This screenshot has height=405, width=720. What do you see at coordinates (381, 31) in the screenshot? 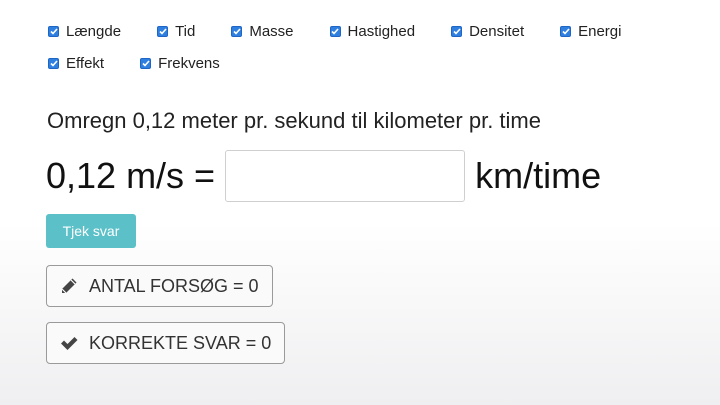
I see `checkbox-label: Hastighed` at bounding box center [381, 31].